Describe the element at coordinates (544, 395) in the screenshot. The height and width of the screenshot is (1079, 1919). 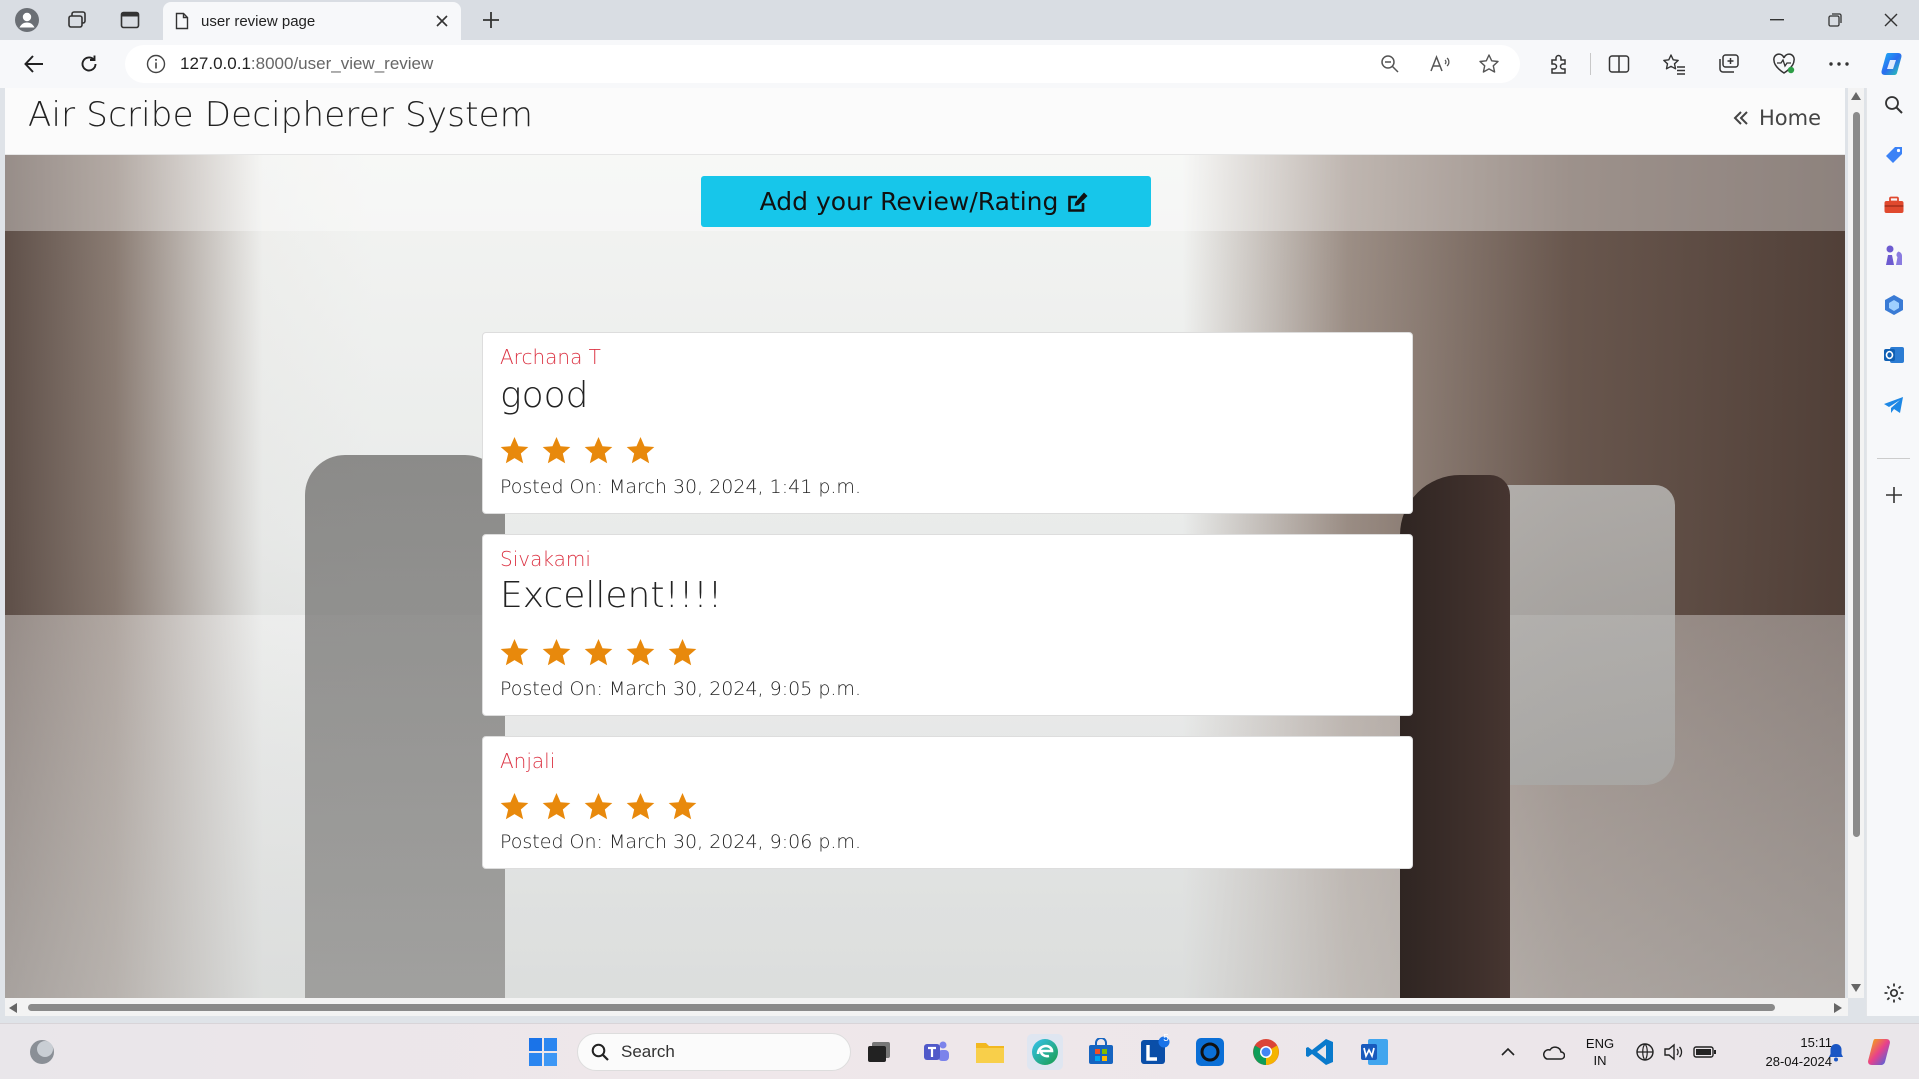
I see `review-text: good` at that location.